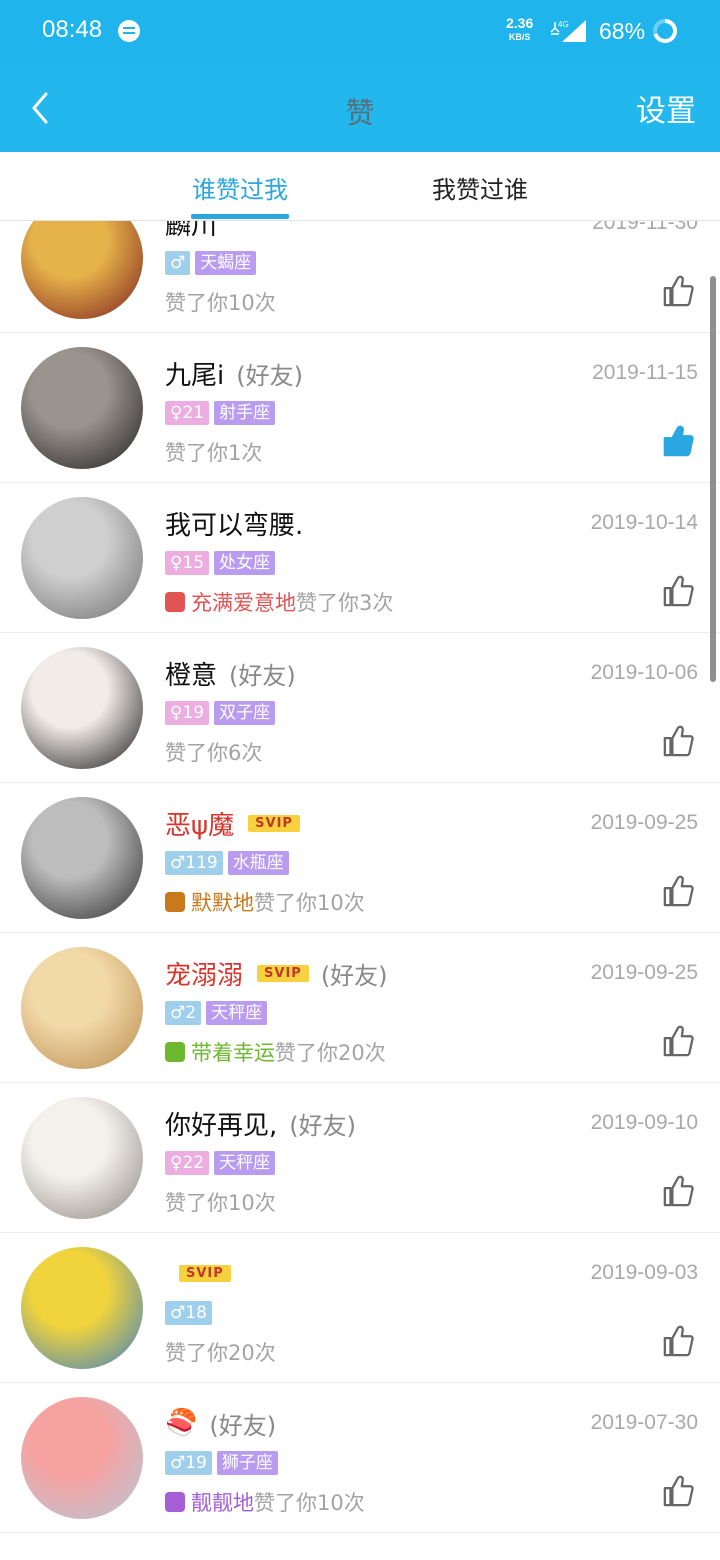 This screenshot has height=1560, width=720. I want to click on page-title: 赞, so click(360, 113).